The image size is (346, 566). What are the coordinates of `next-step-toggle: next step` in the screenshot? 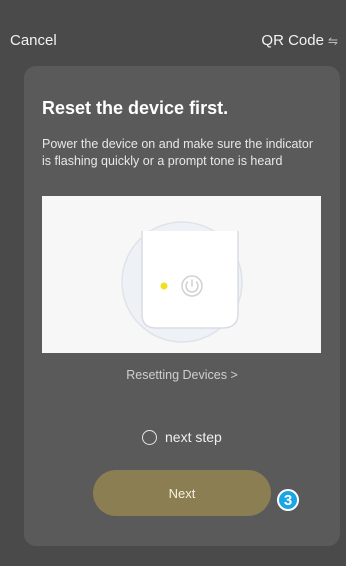 It's located at (182, 437).